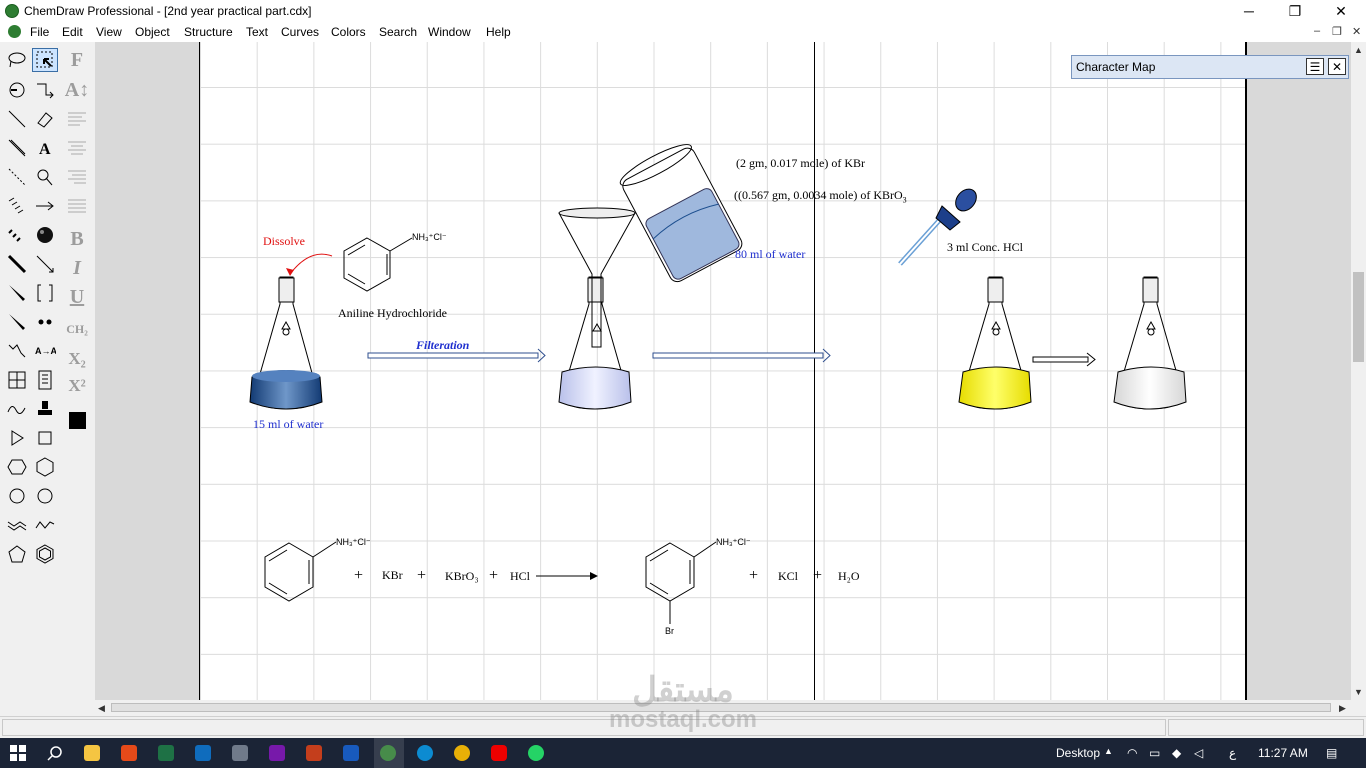 This screenshot has height=768, width=1366. What do you see at coordinates (240, 753) in the screenshot?
I see `calculator-icon` at bounding box center [240, 753].